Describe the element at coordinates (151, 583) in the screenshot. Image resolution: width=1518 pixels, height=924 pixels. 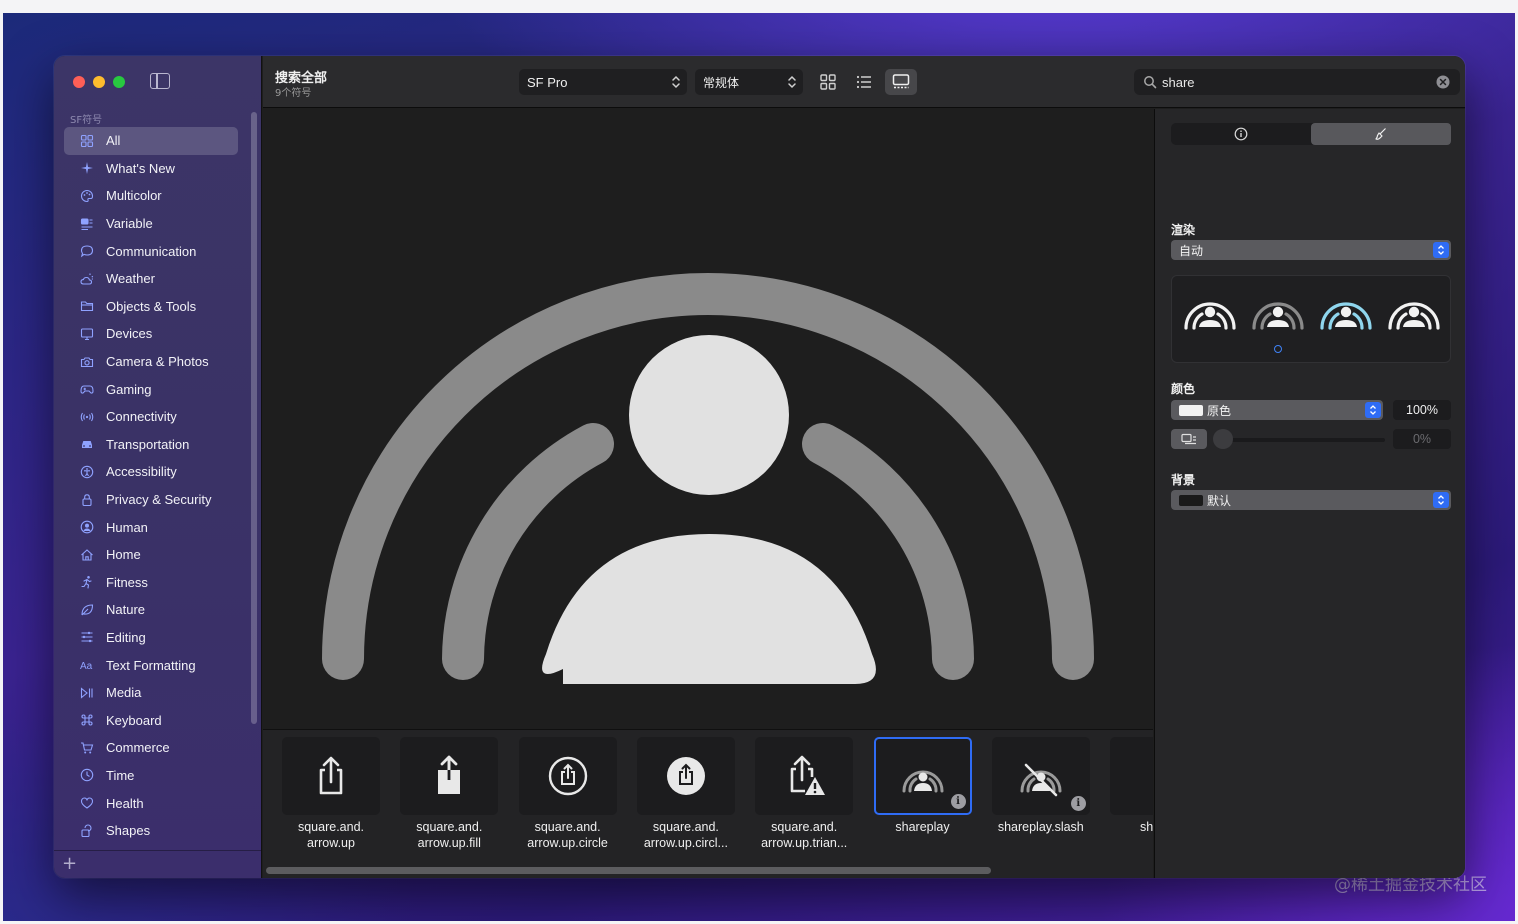
I see `sidebar-item-fitness: Fitness` at that location.